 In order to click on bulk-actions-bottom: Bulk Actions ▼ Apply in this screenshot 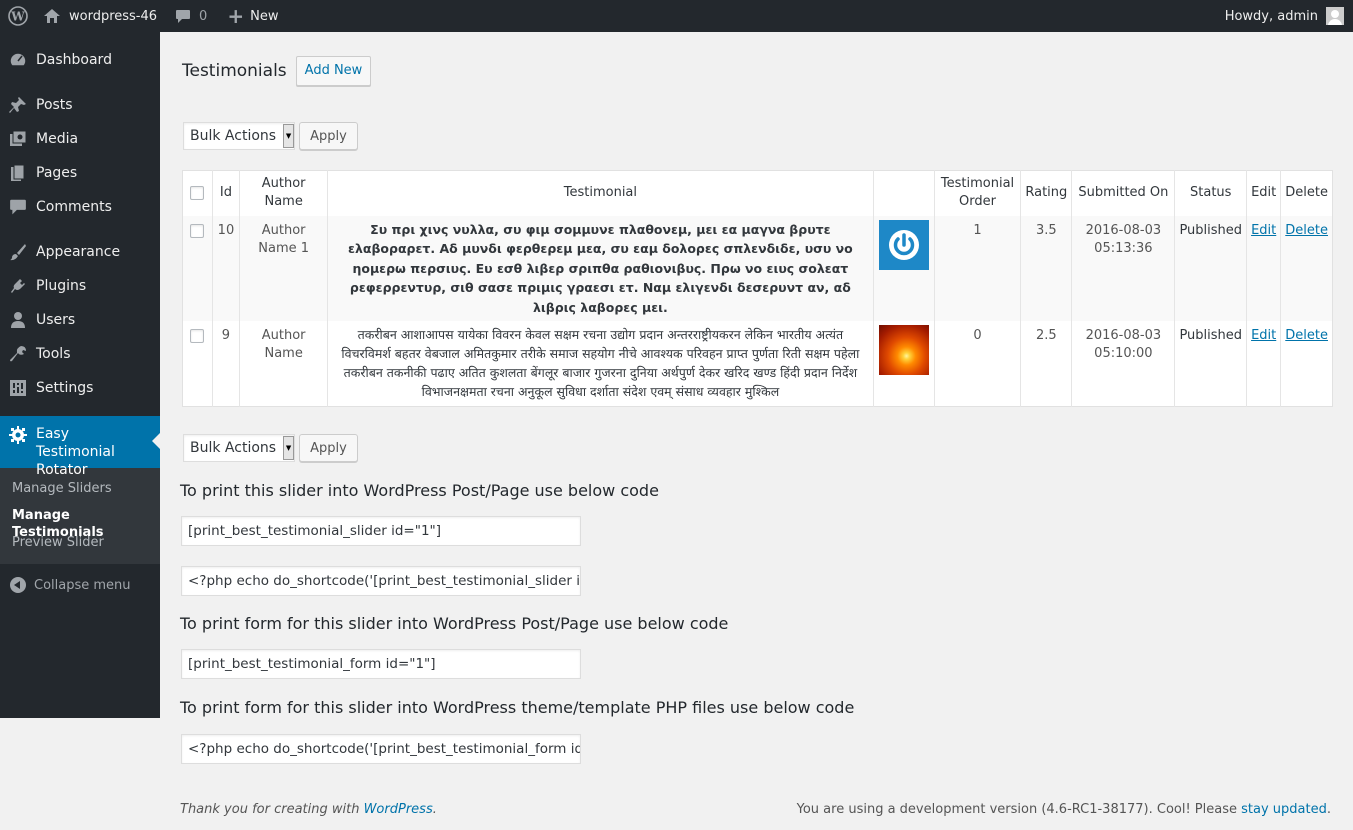, I will do `click(270, 448)`.